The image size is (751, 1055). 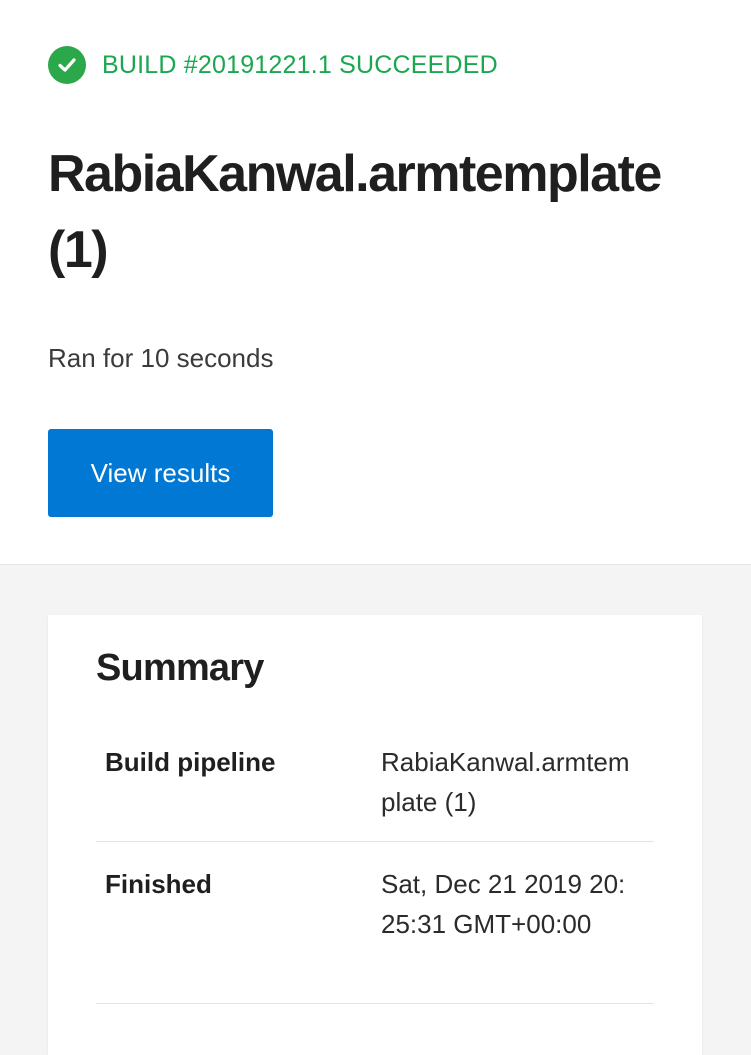 I want to click on build-status: BUILD #20191221.1 SUCCEEDED, so click(x=273, y=65).